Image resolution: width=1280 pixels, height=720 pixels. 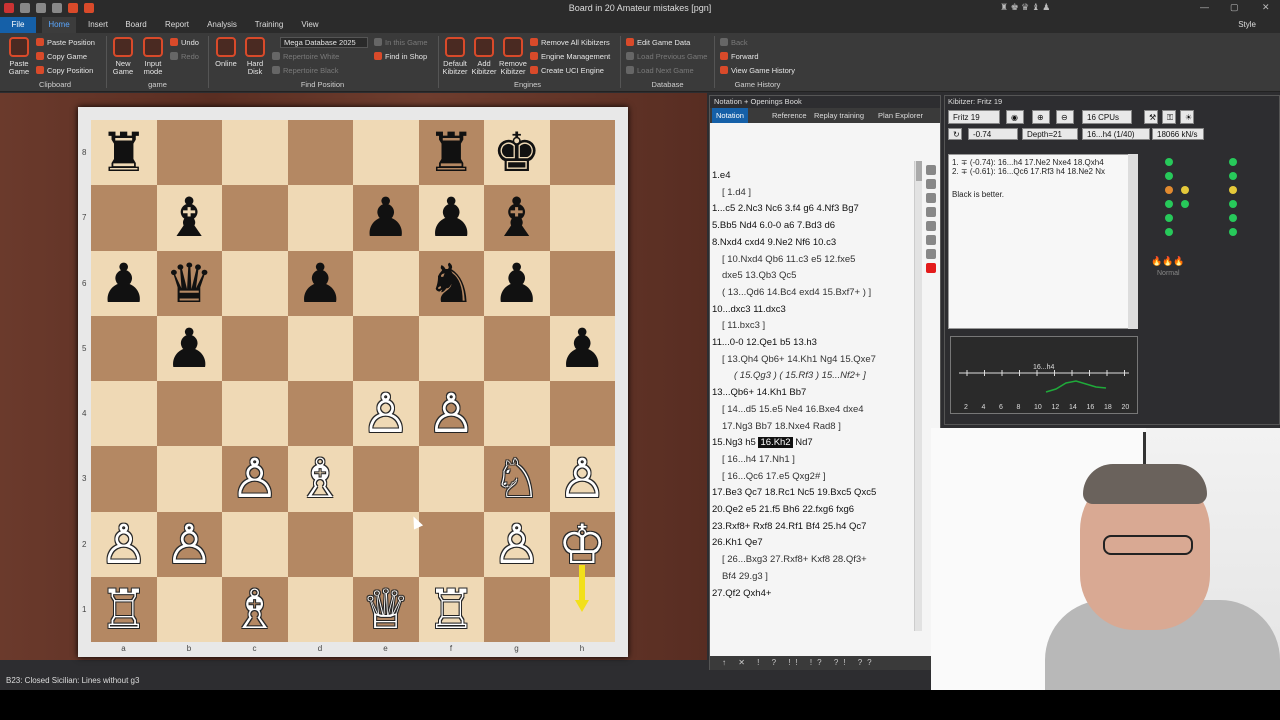 What do you see at coordinates (582, 414) in the screenshot?
I see `square-h4` at bounding box center [582, 414].